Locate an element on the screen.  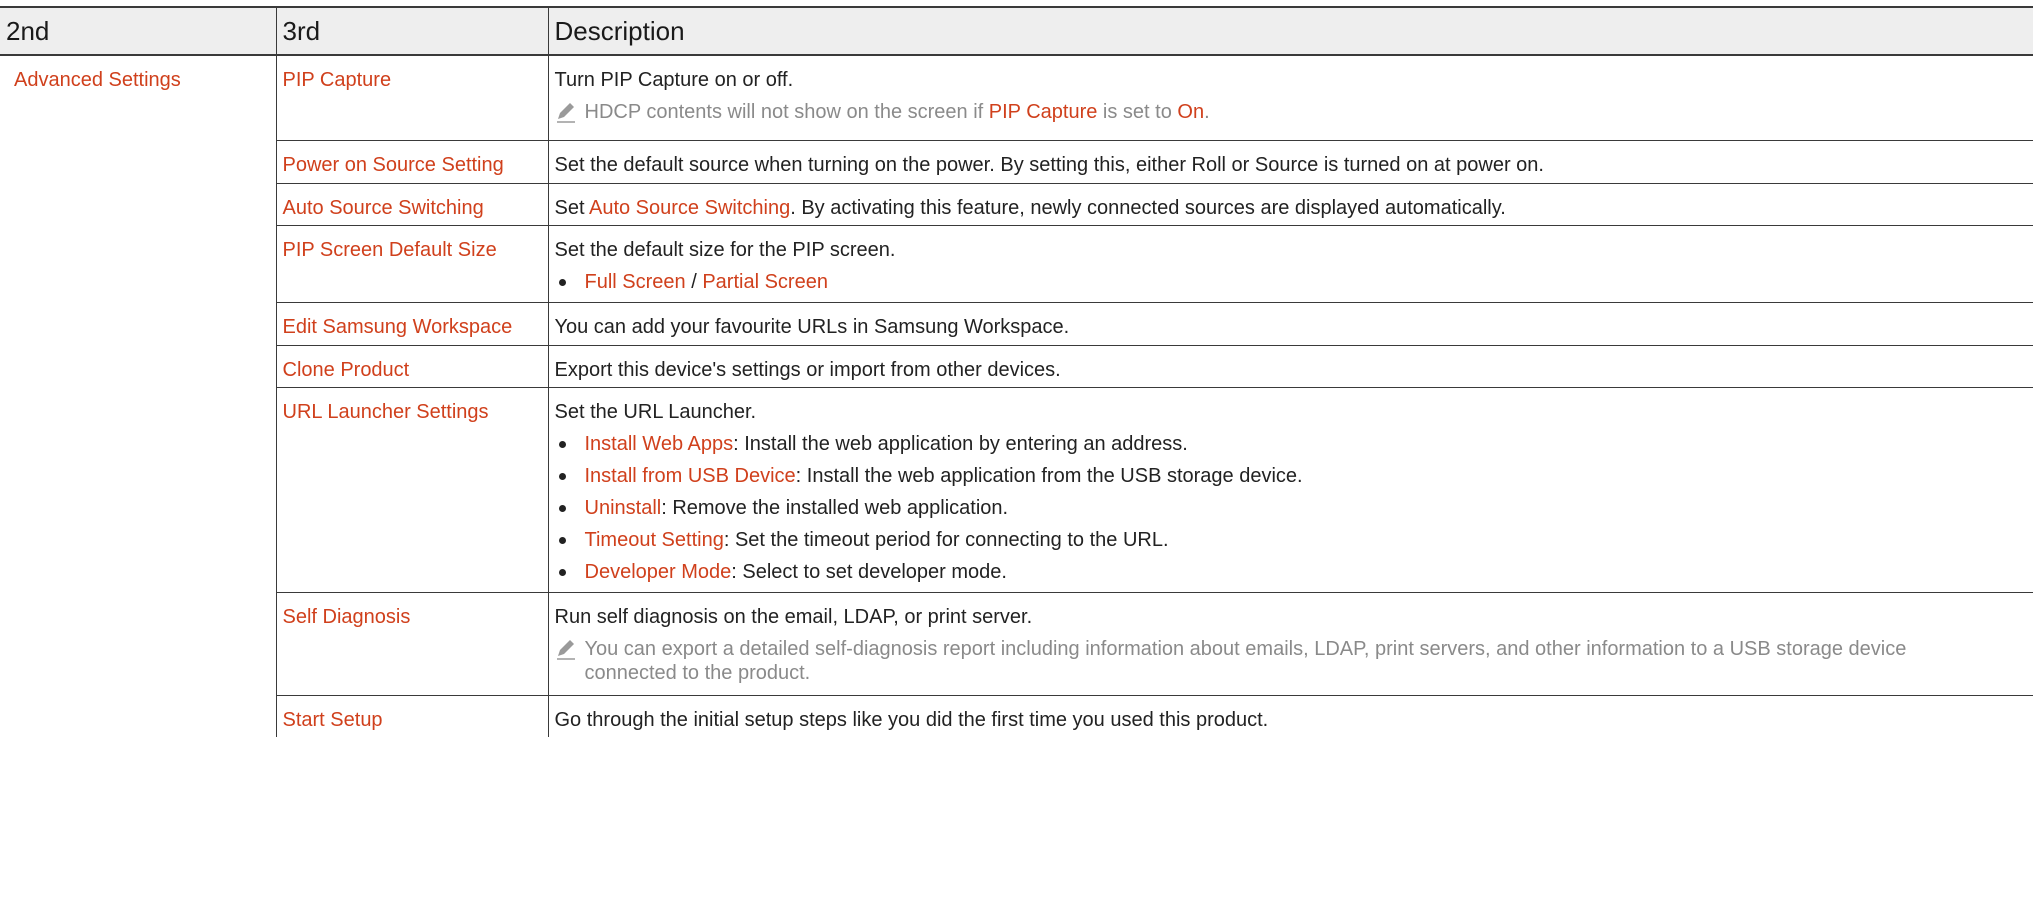
setting-name: Self Diagnosis is located at coordinates (412, 644).